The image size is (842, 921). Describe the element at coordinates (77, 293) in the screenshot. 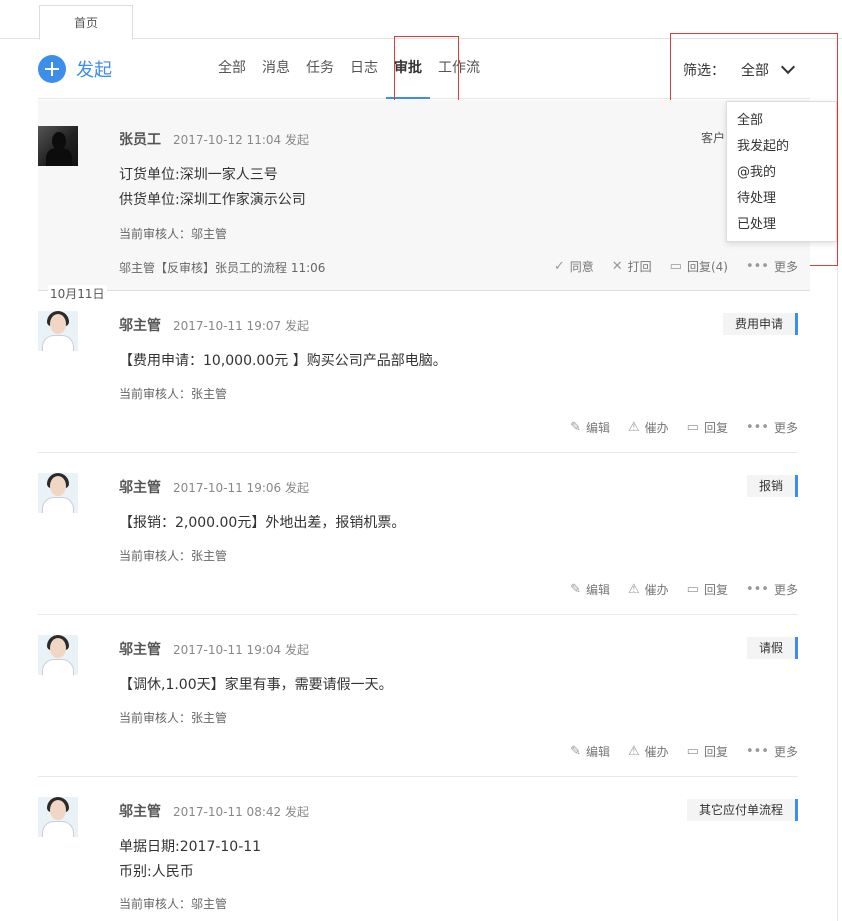

I see `date-separator: 10月11日` at that location.